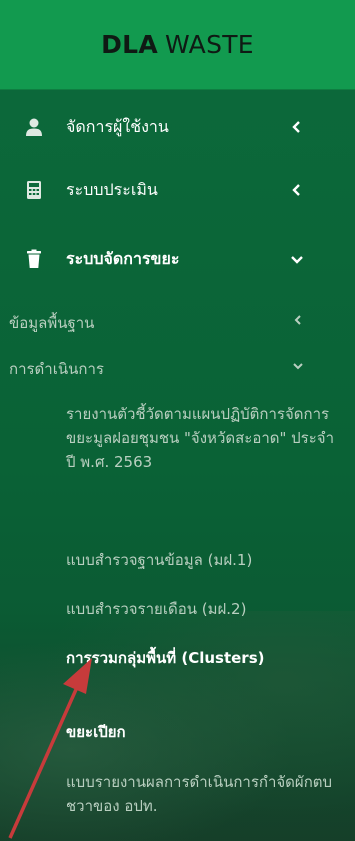  I want to click on sidebar-header: DLA WASTE, so click(177, 45).